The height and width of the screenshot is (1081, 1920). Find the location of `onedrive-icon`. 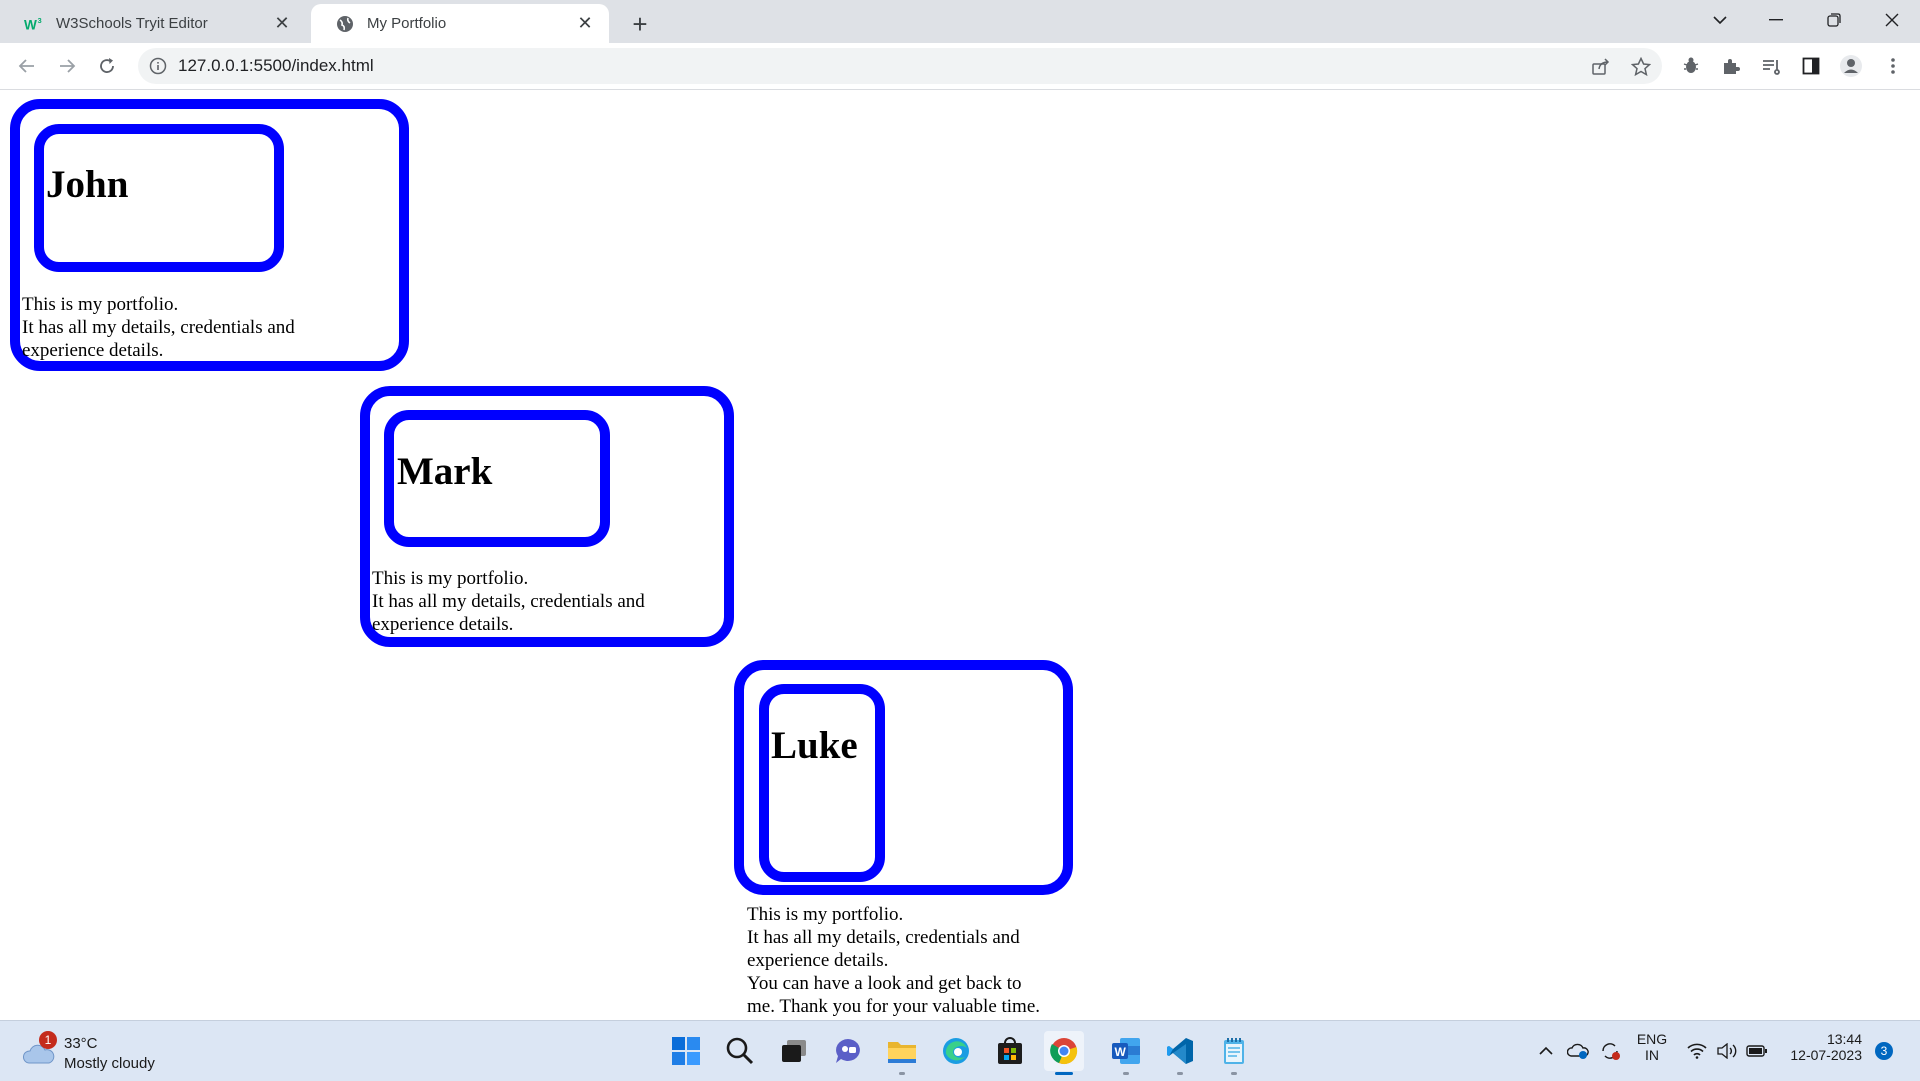

onedrive-icon is located at coordinates (1578, 1051).